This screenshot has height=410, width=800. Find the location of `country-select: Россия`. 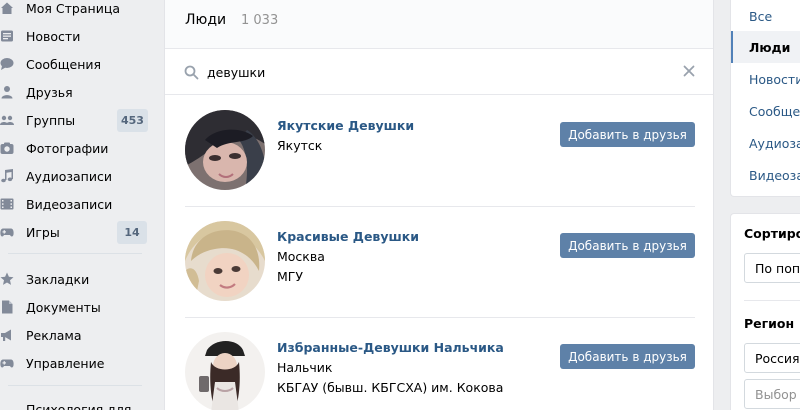

country-select: Россия is located at coordinates (772, 358).